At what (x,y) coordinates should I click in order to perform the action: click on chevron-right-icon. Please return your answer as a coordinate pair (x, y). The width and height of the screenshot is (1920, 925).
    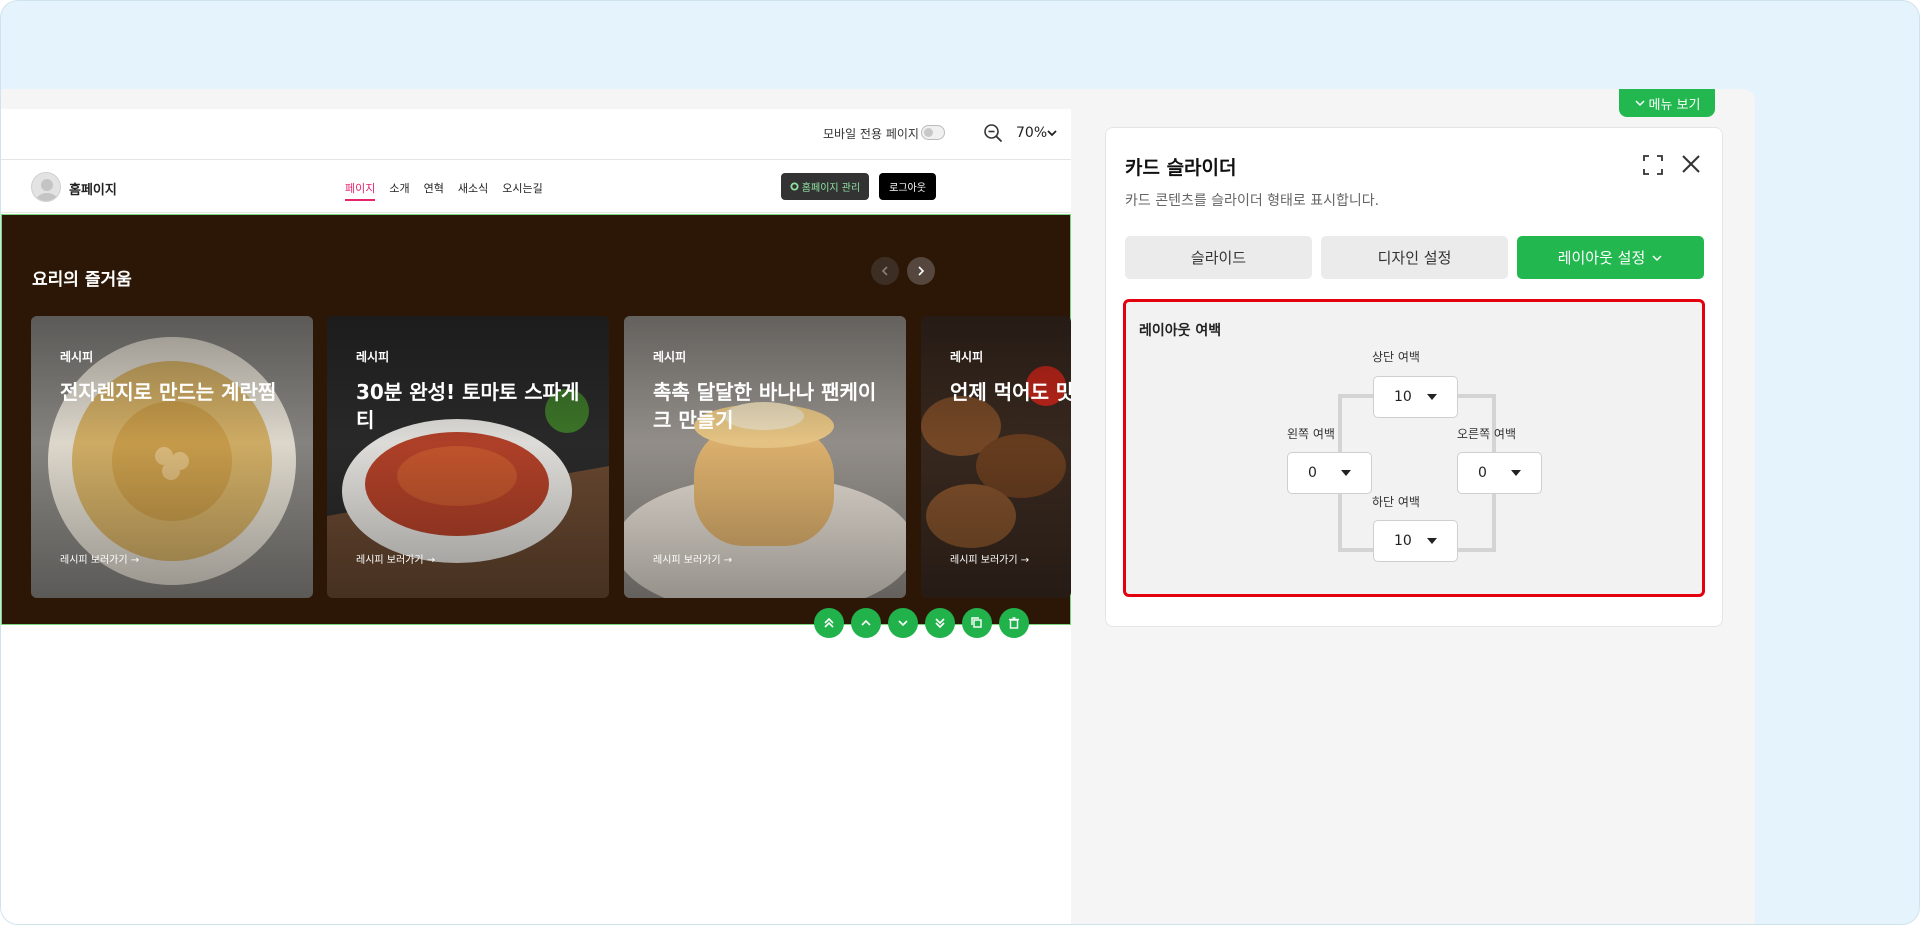
    Looking at the image, I should click on (921, 271).